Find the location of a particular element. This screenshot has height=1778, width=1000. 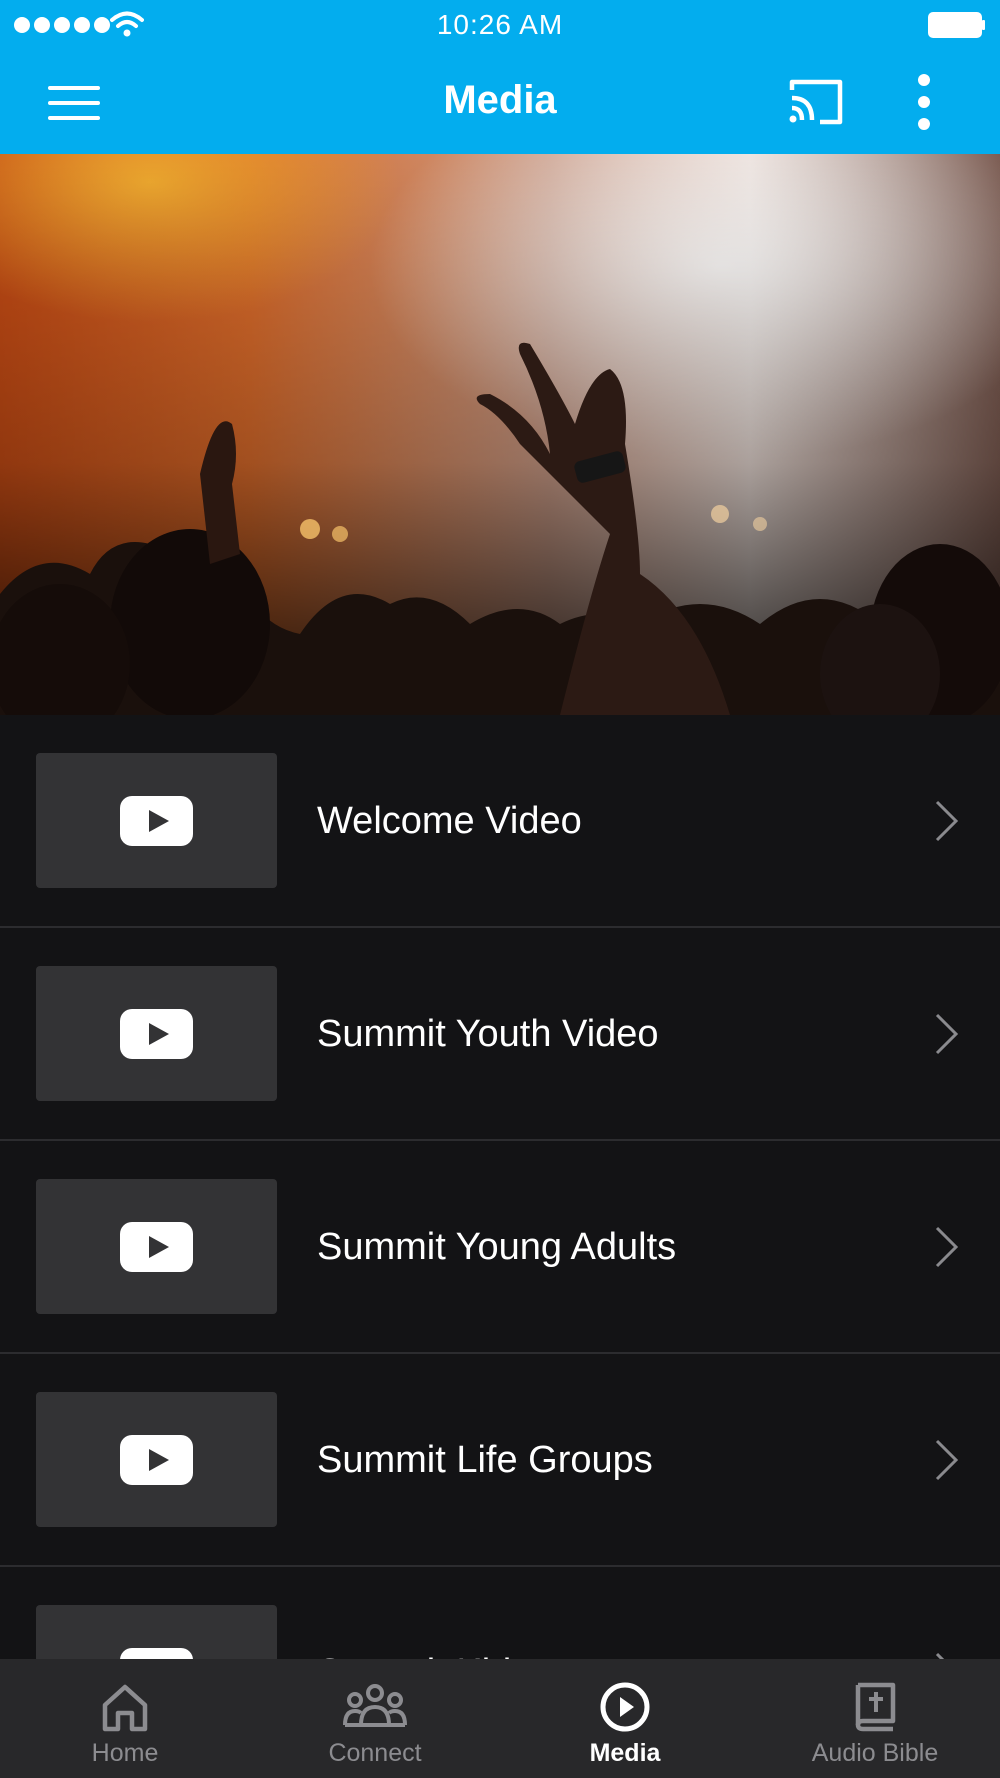

play-circle-icon is located at coordinates (625, 1707).